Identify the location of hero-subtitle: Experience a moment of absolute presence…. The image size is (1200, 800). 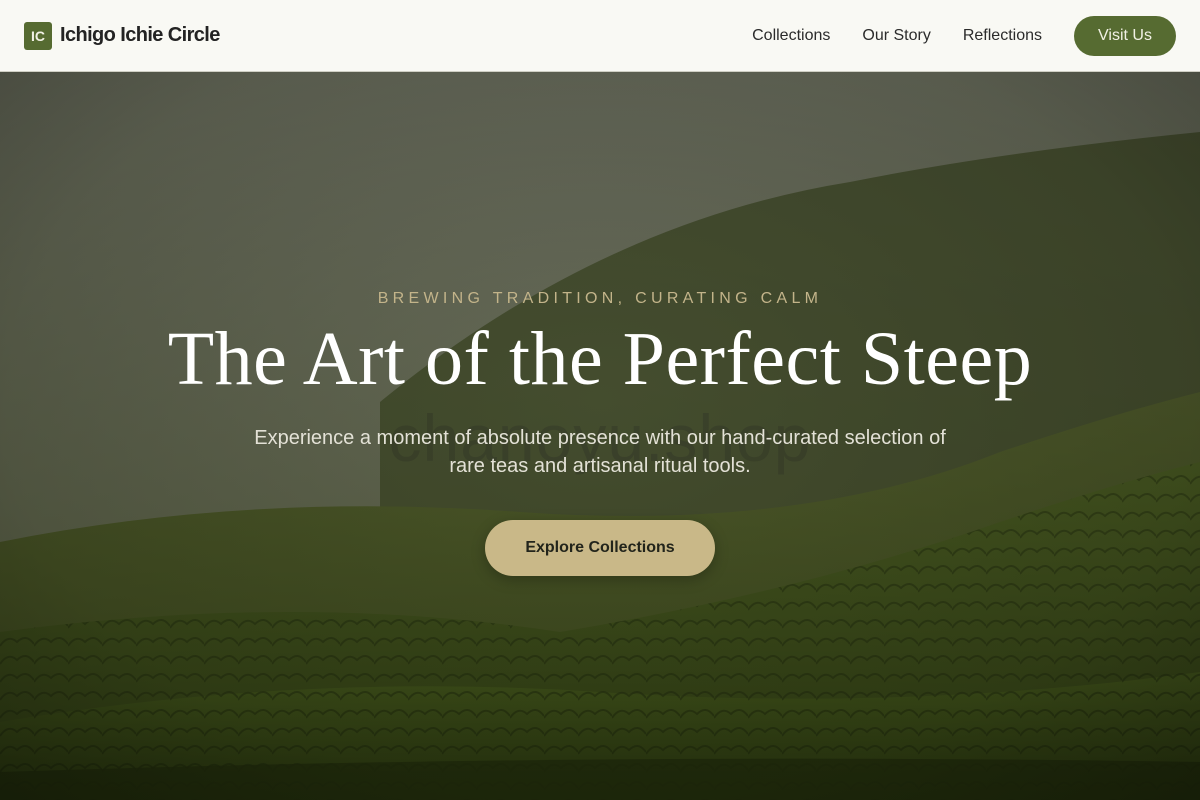
(600, 451).